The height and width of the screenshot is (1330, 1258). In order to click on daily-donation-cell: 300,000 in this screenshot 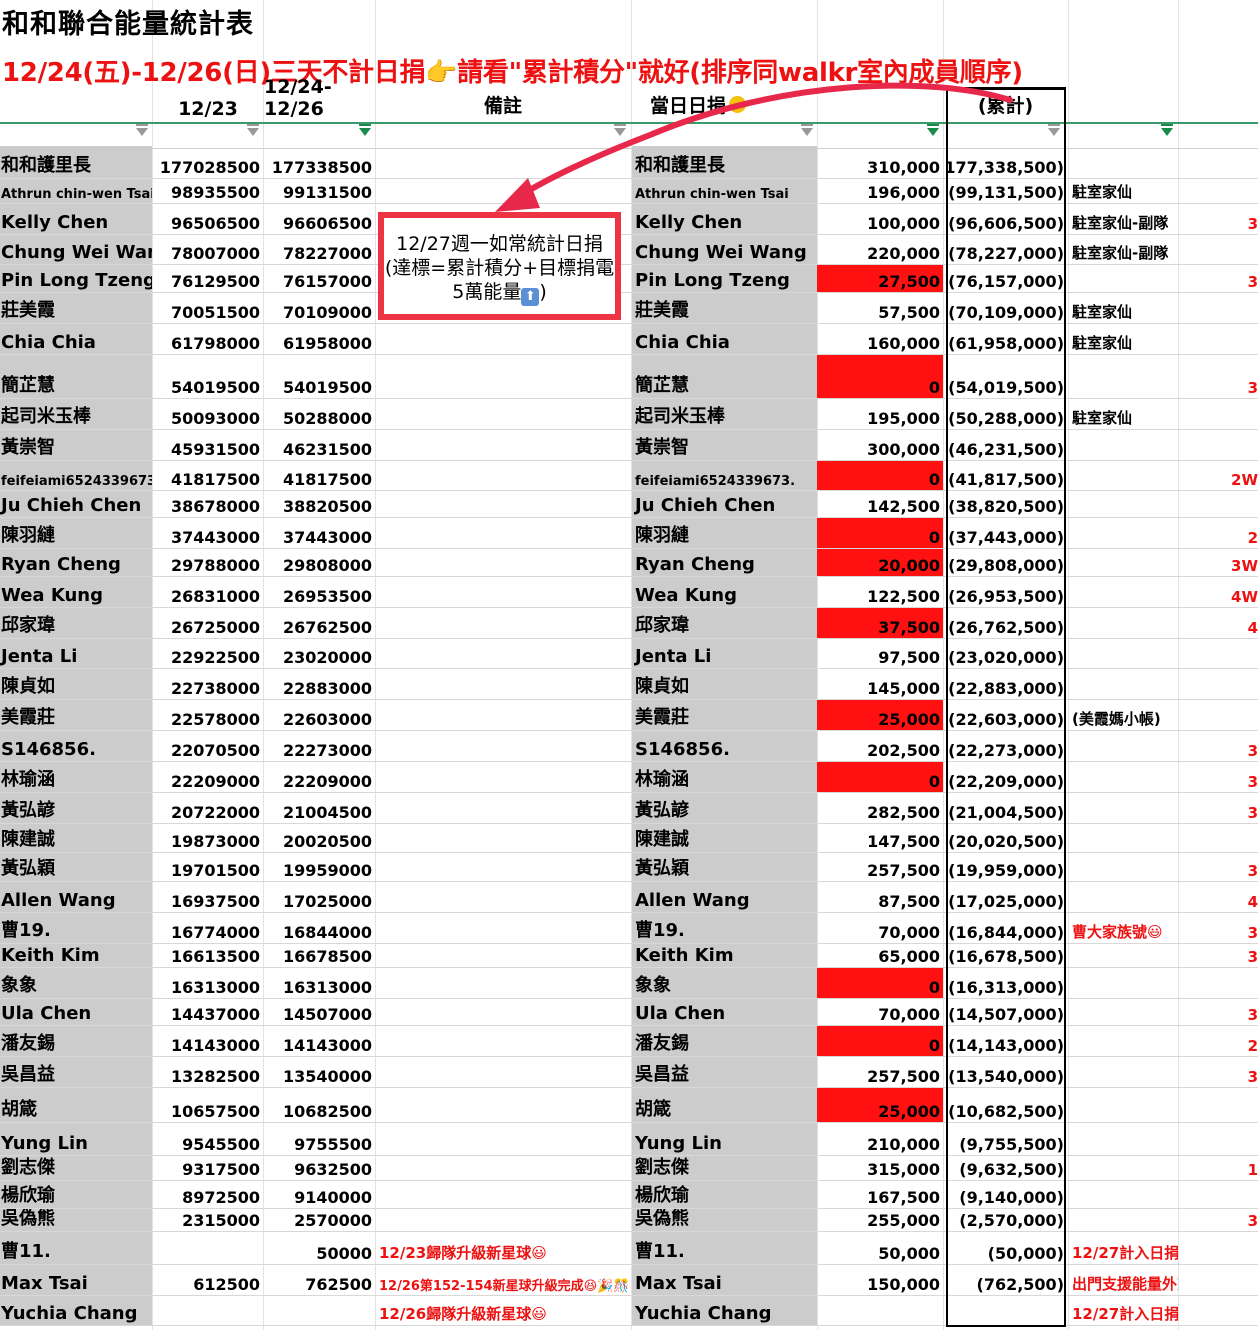, I will do `click(880, 445)`.